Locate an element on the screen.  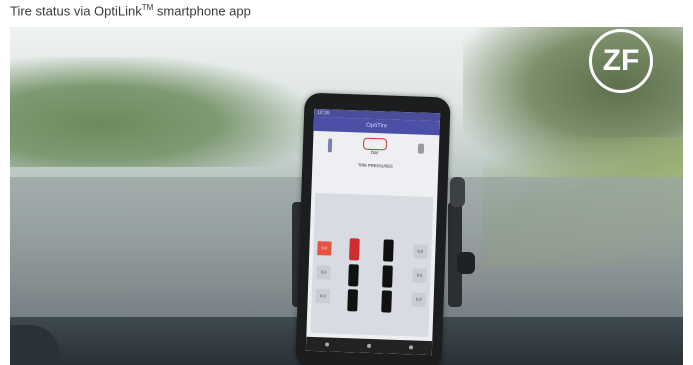
car-alert-icon is located at coordinates (375, 144).